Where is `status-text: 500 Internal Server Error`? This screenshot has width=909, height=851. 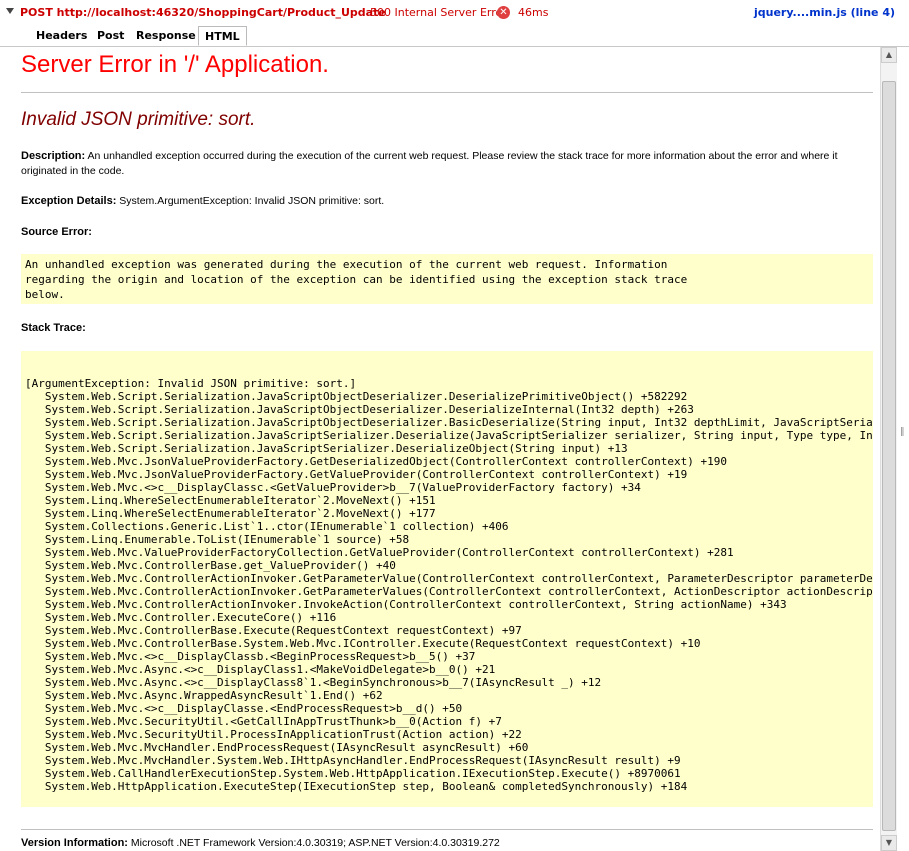
status-text: 500 Internal Server Error is located at coordinates (438, 12).